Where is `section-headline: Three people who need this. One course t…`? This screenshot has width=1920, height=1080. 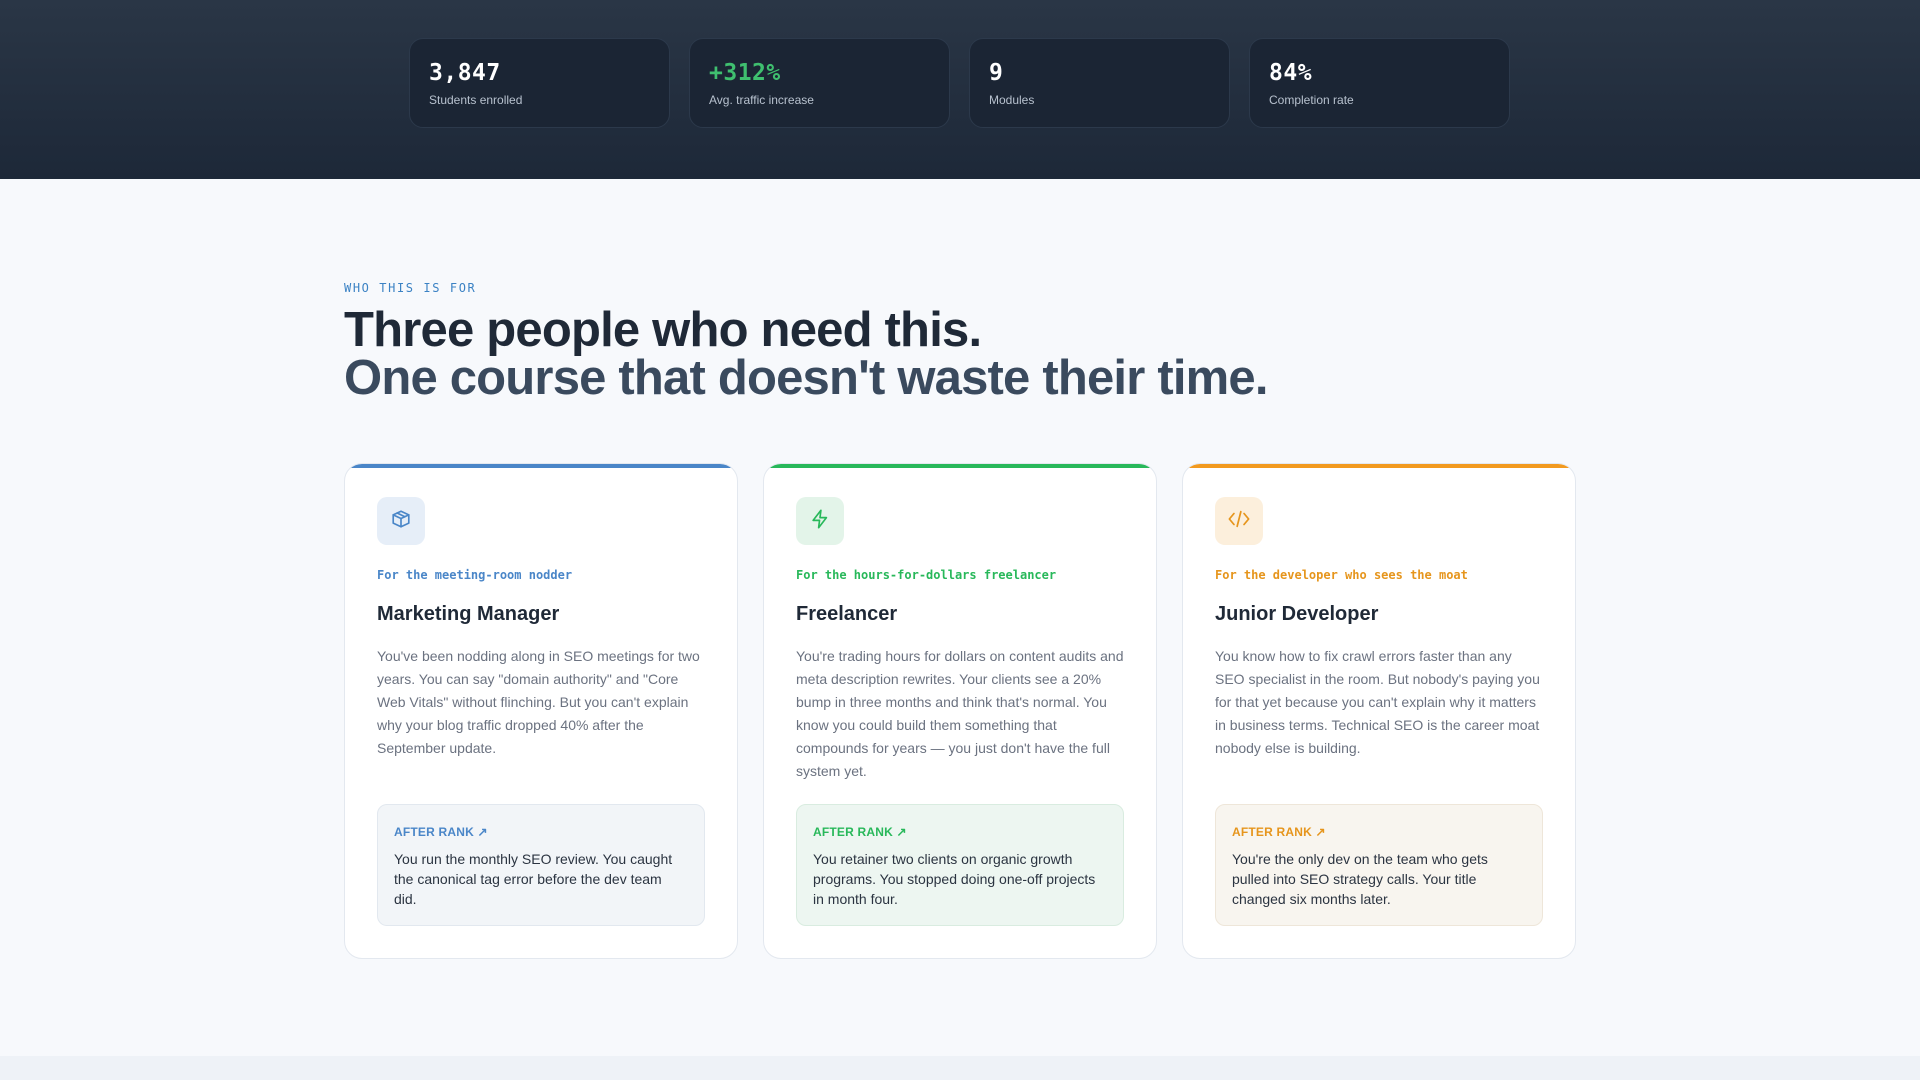 section-headline: Three people who need this. One course t… is located at coordinates (806, 354).